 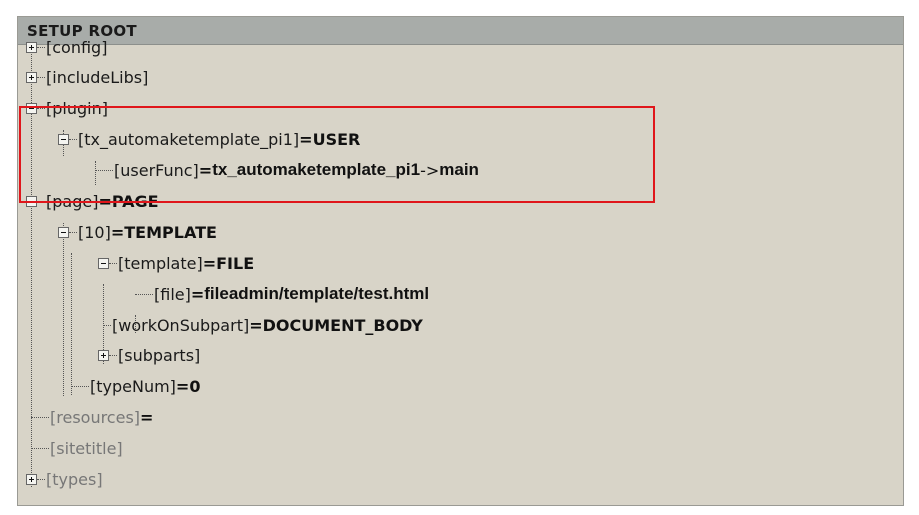 What do you see at coordinates (86, 448) in the screenshot?
I see `node-key: [sitetitle]` at bounding box center [86, 448].